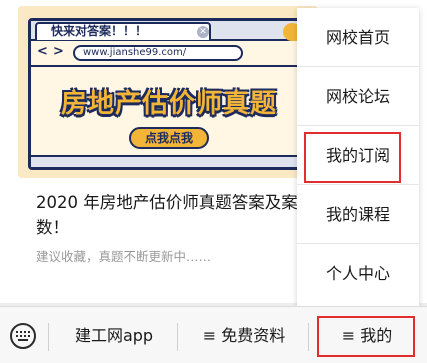  What do you see at coordinates (42, 51) in the screenshot?
I see `back-arrow-icon: <` at bounding box center [42, 51].